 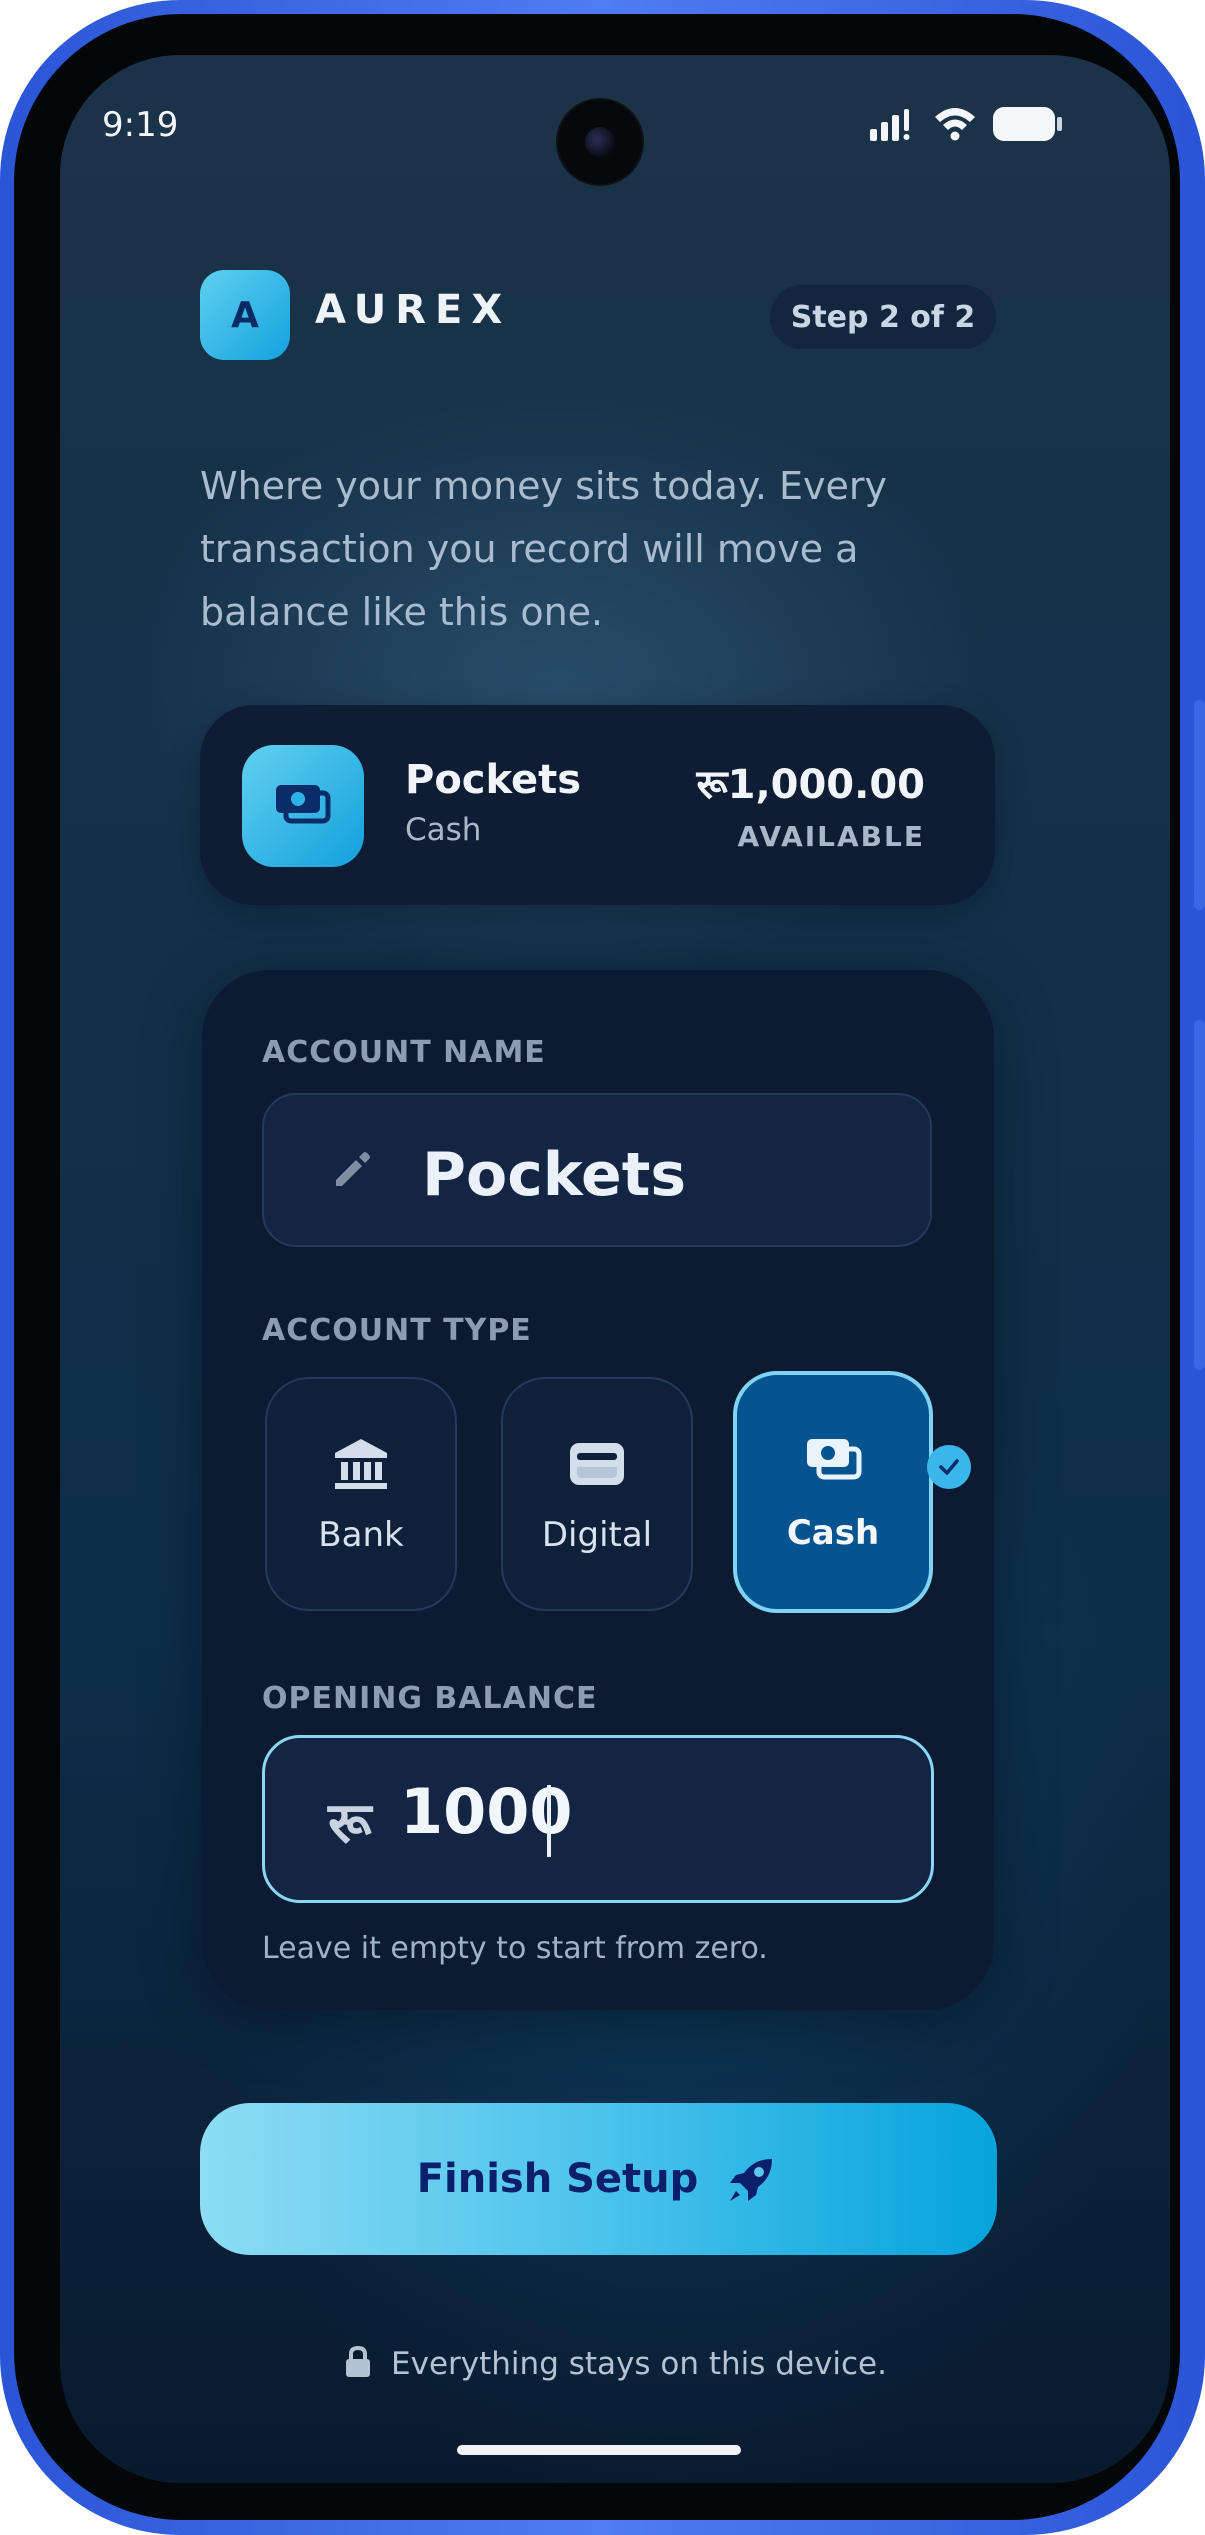 What do you see at coordinates (831, 836) in the screenshot?
I see `summary-available-label: AVAILABLE` at bounding box center [831, 836].